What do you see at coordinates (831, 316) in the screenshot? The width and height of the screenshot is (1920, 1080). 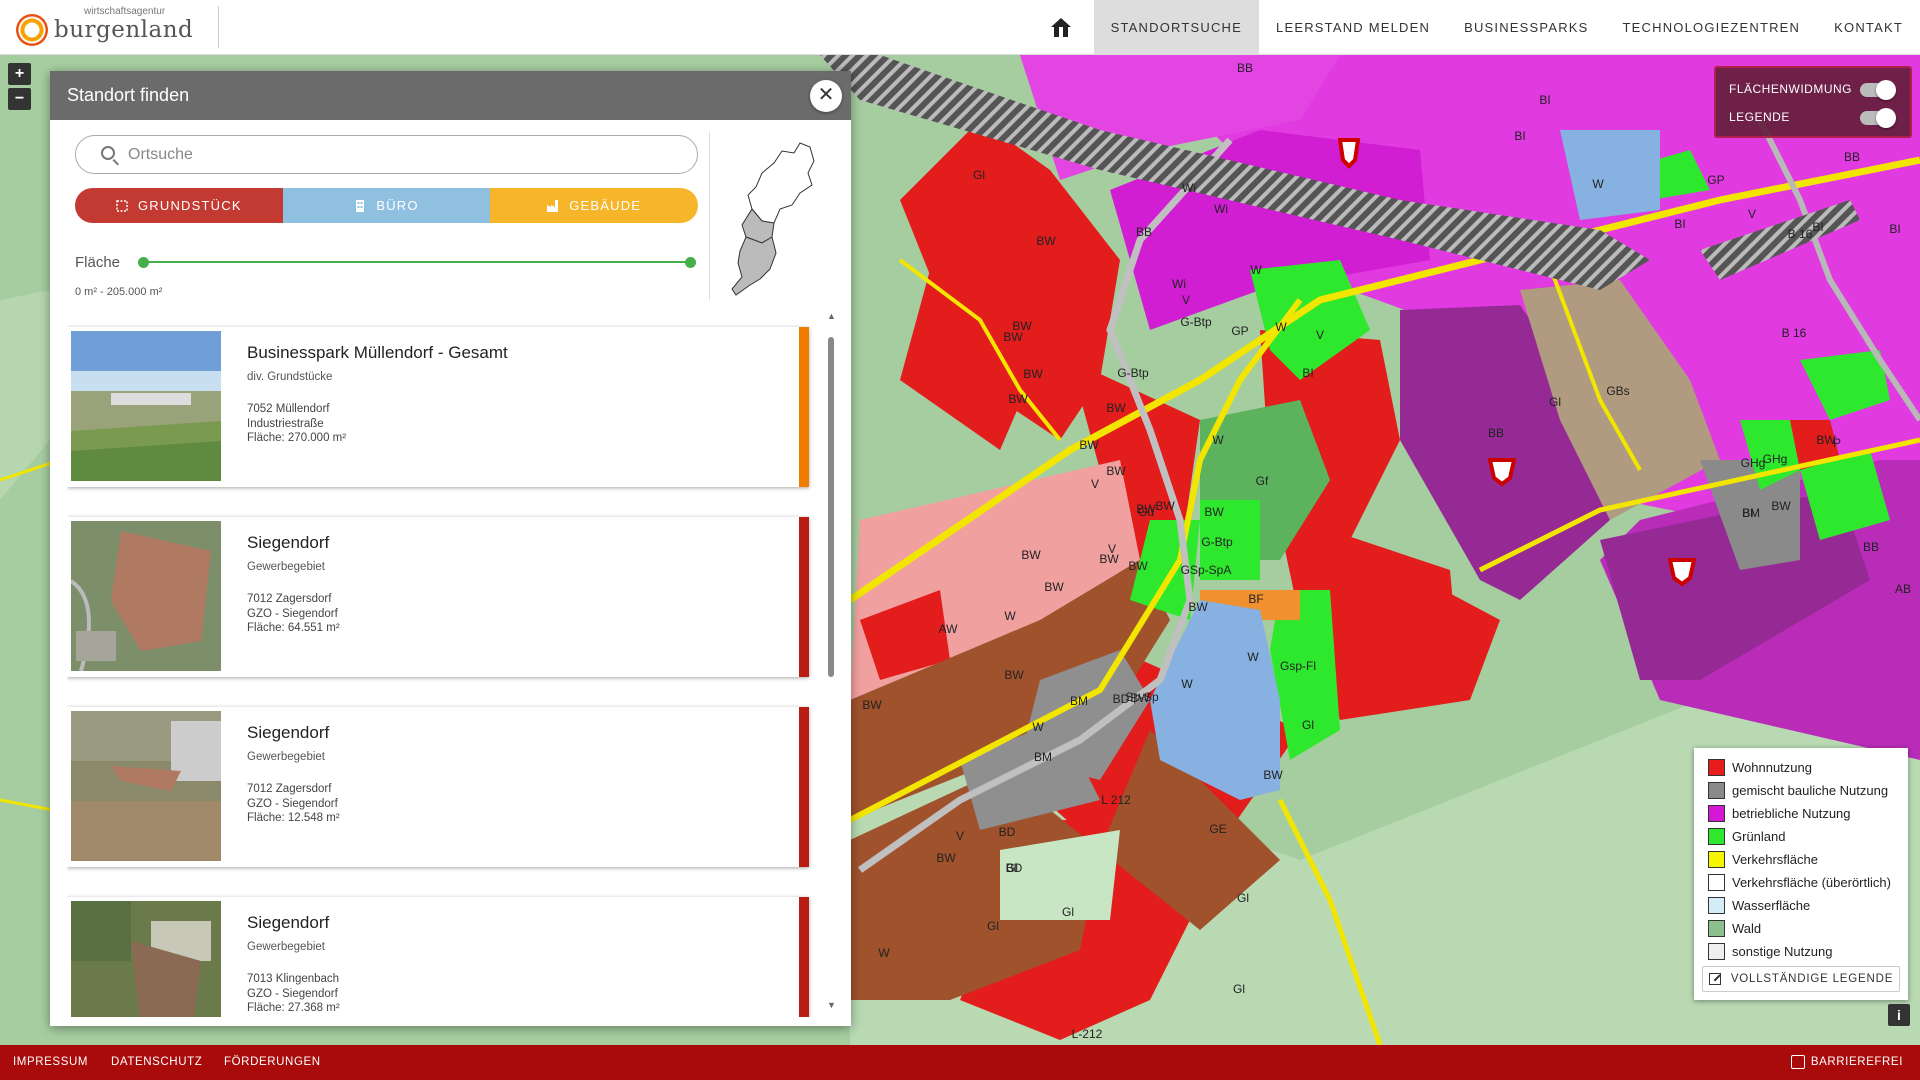 I see `scroll-up-arrow-icon: ▲` at bounding box center [831, 316].